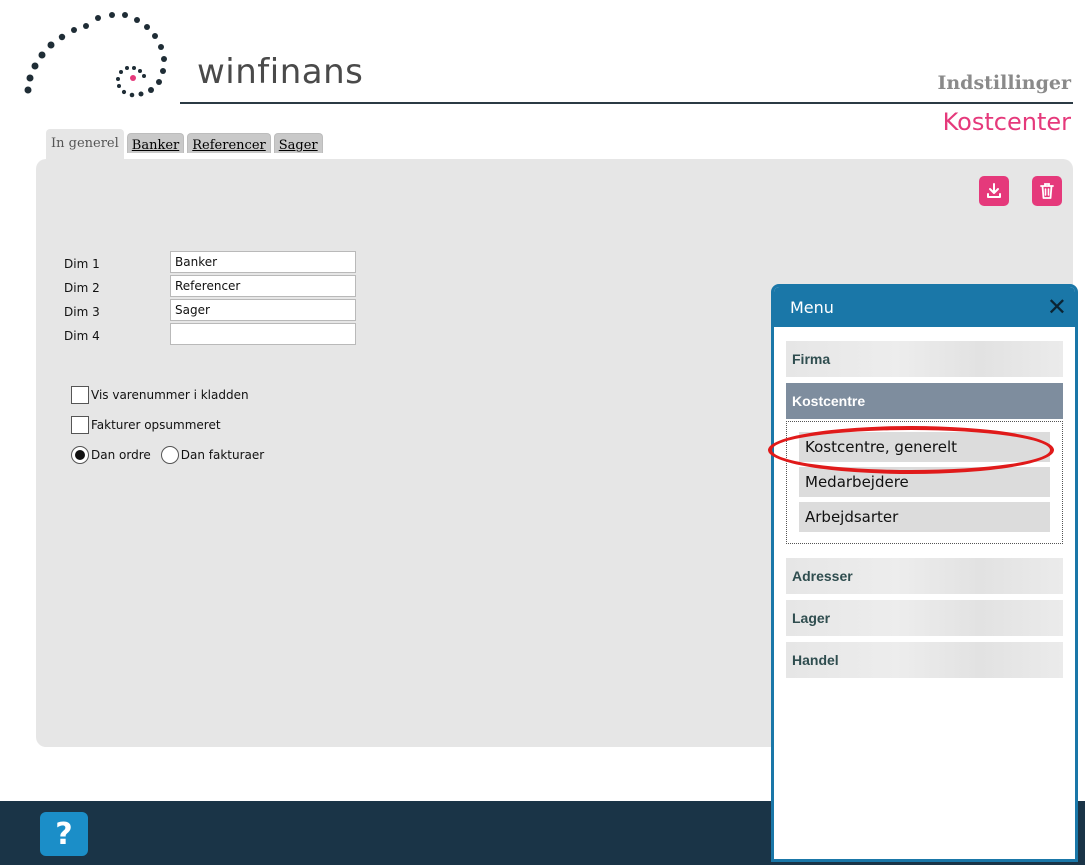 The image size is (1085, 865). I want to click on menu-item-arbejdsarter: Arbejdsarter, so click(924, 517).